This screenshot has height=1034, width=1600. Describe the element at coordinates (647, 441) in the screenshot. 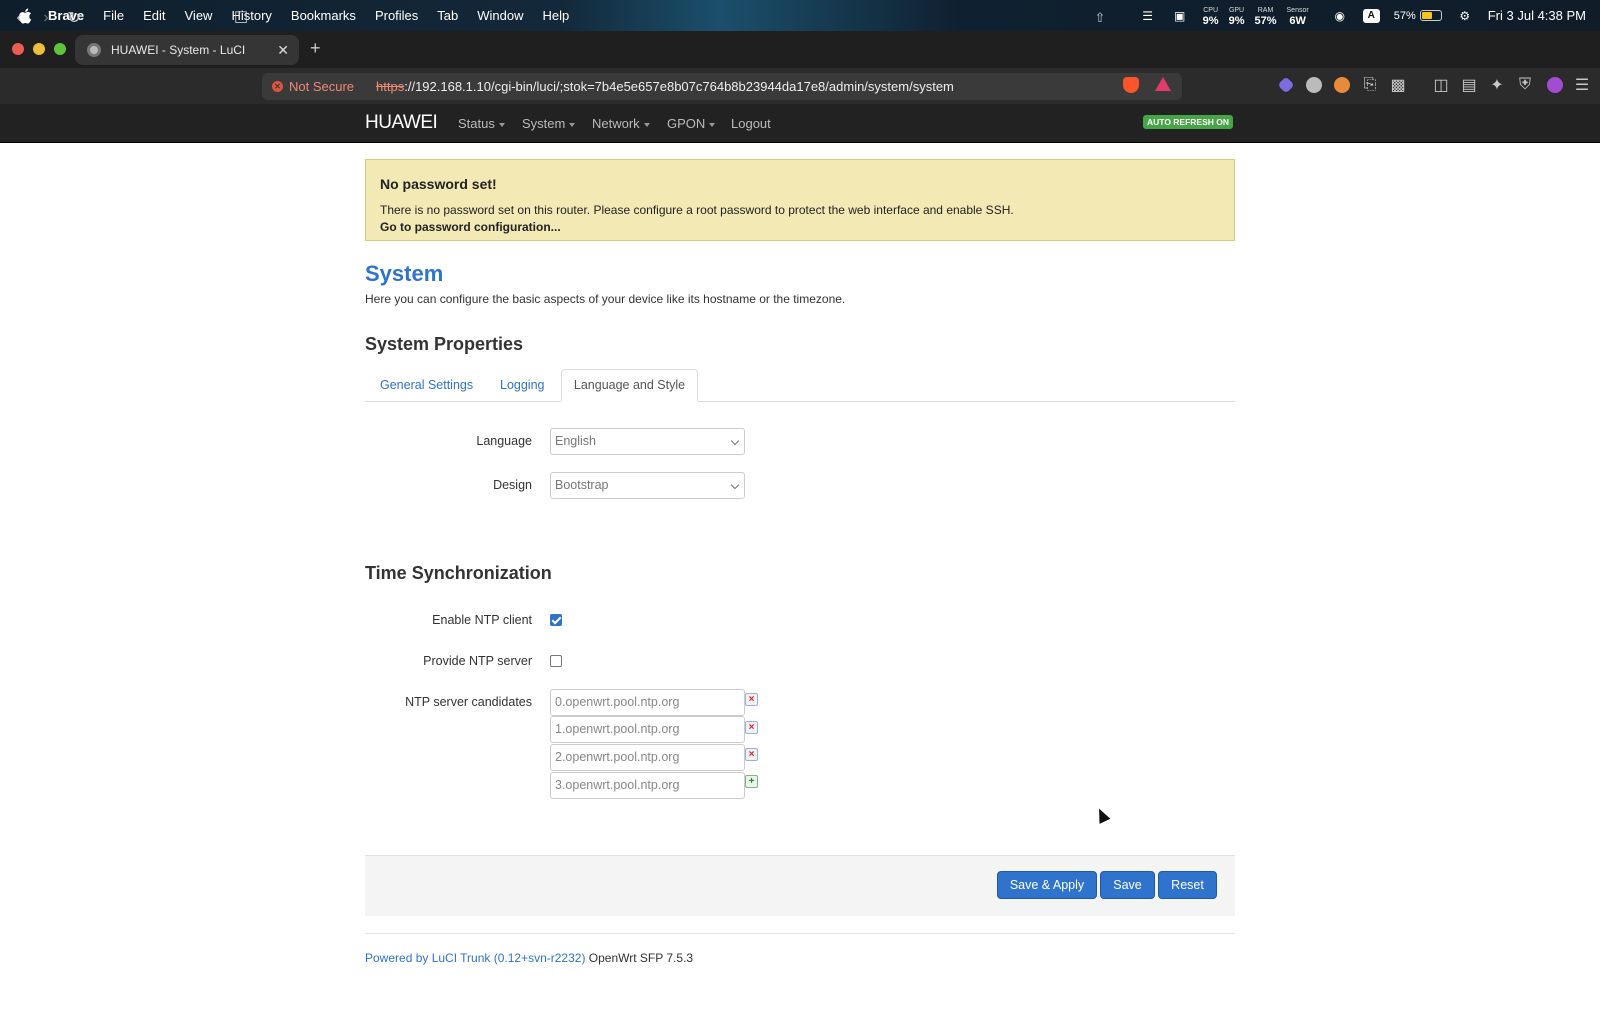

I see `language-select: English` at that location.